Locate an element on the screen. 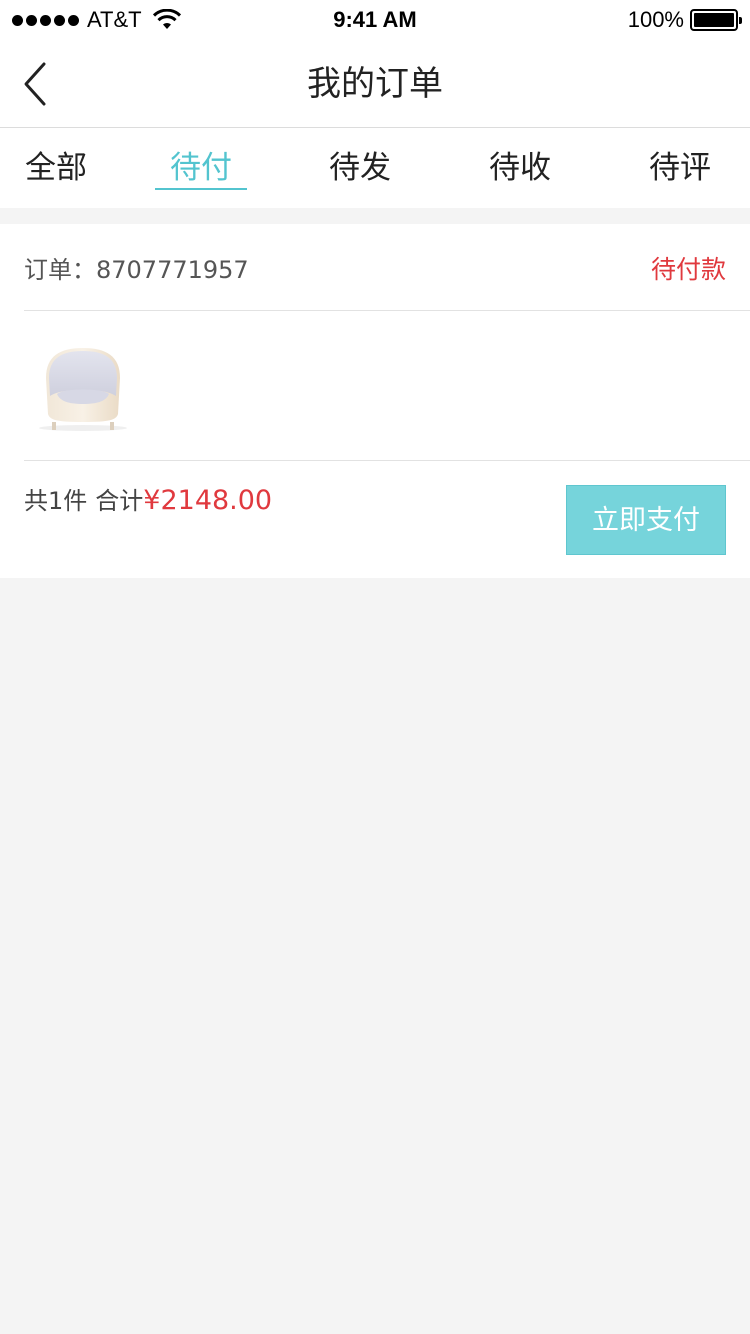 Image resolution: width=750 pixels, height=1334 pixels. item-count: 共1件 is located at coordinates (56, 501).